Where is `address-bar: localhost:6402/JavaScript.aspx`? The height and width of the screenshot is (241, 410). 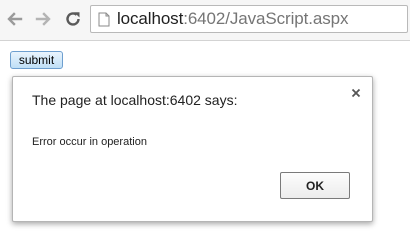
address-bar: localhost:6402/JavaScript.aspx is located at coordinates (249, 19).